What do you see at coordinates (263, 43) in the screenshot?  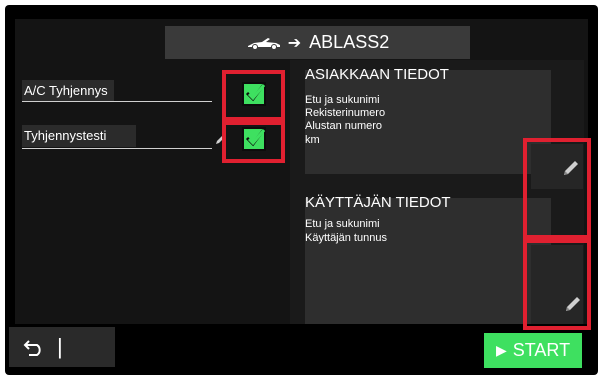 I see `car-convertible-icon` at bounding box center [263, 43].